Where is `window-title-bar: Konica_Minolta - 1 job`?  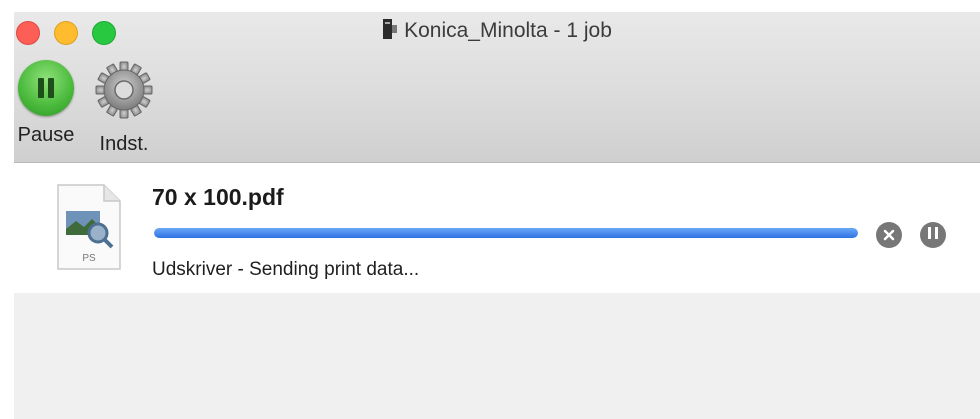
window-title-bar: Konica_Minolta - 1 job is located at coordinates (497, 31).